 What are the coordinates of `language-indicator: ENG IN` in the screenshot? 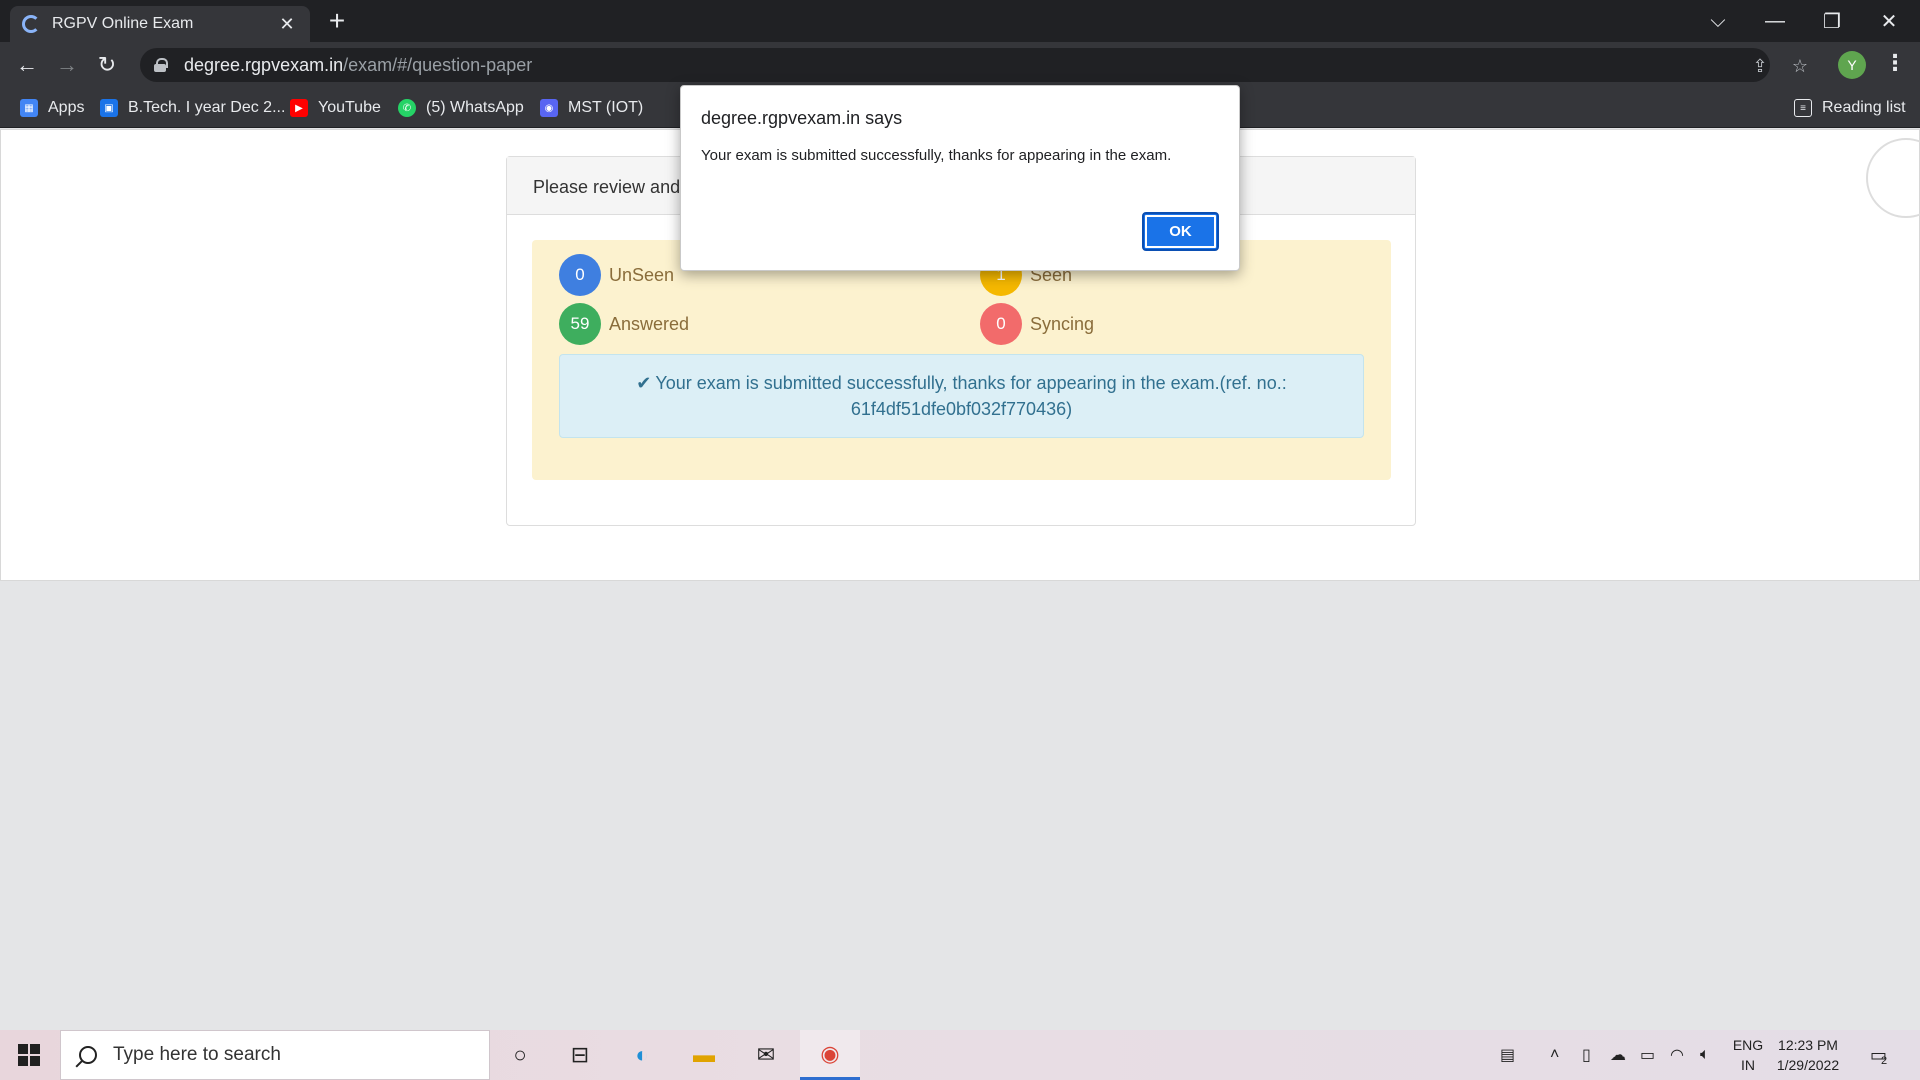 It's located at (1748, 1055).